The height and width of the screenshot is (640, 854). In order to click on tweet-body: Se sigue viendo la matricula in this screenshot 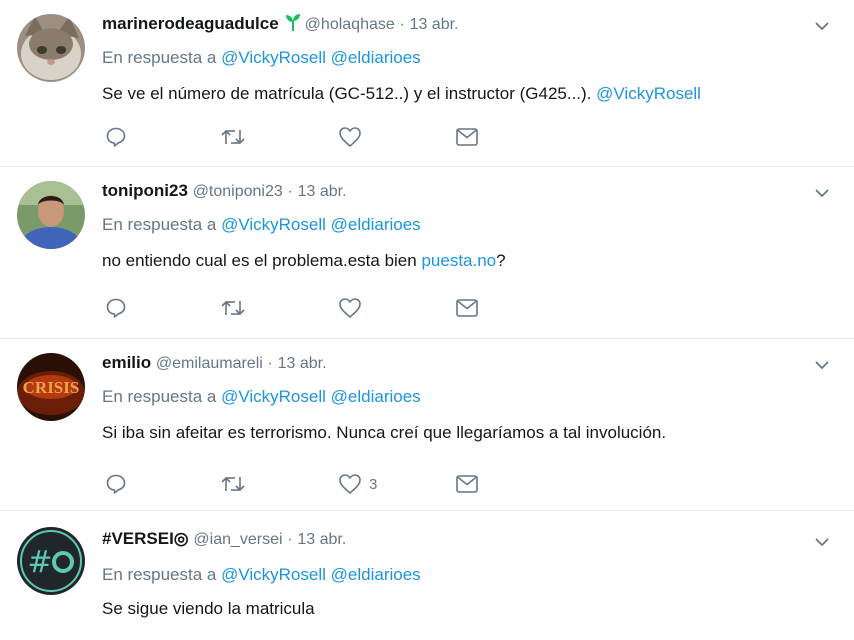, I will do `click(208, 608)`.